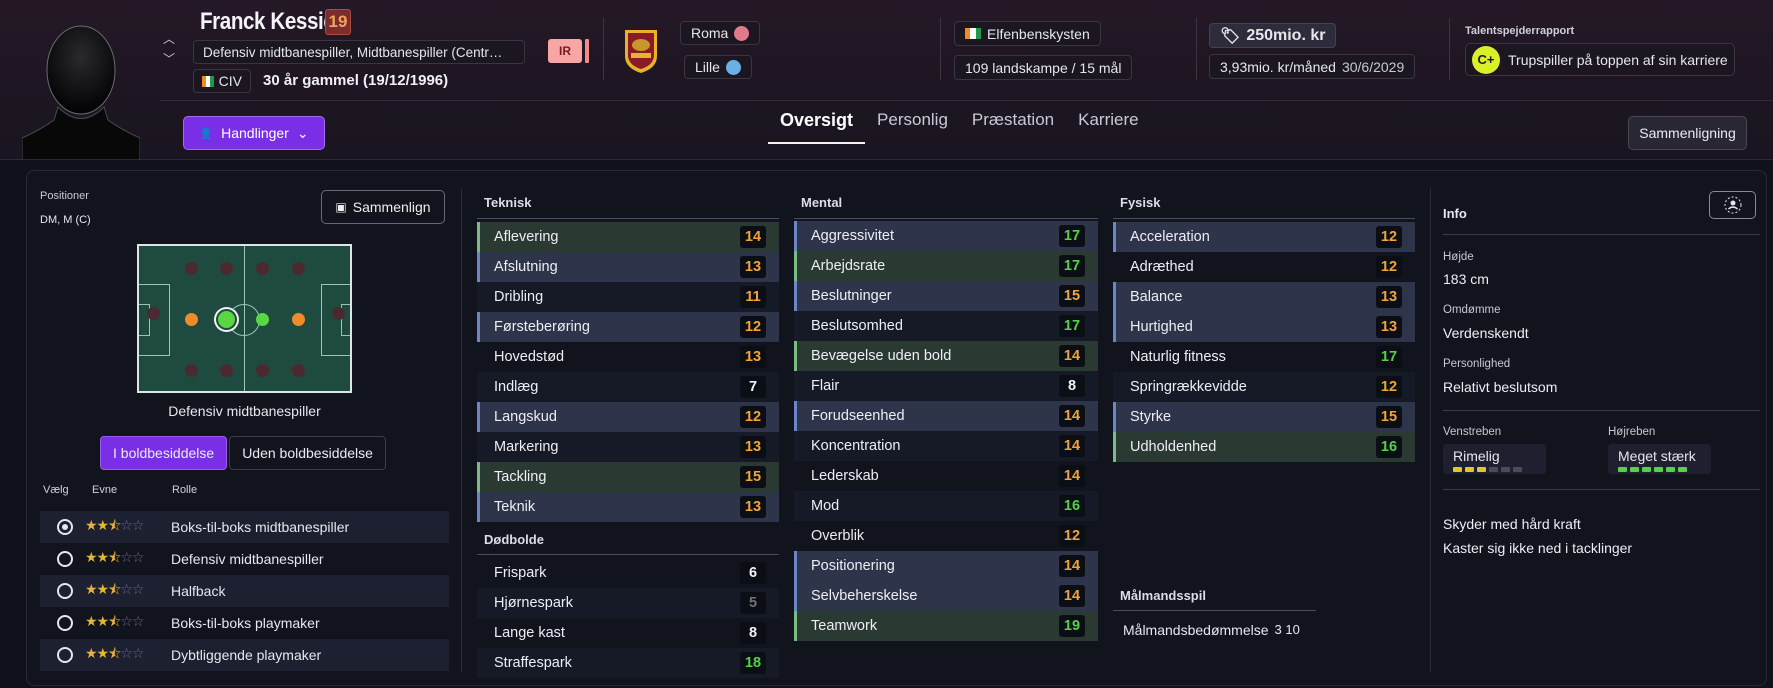 The image size is (1773, 688). Describe the element at coordinates (628, 387) in the screenshot. I see `attribute-row: Indlæg 7` at that location.